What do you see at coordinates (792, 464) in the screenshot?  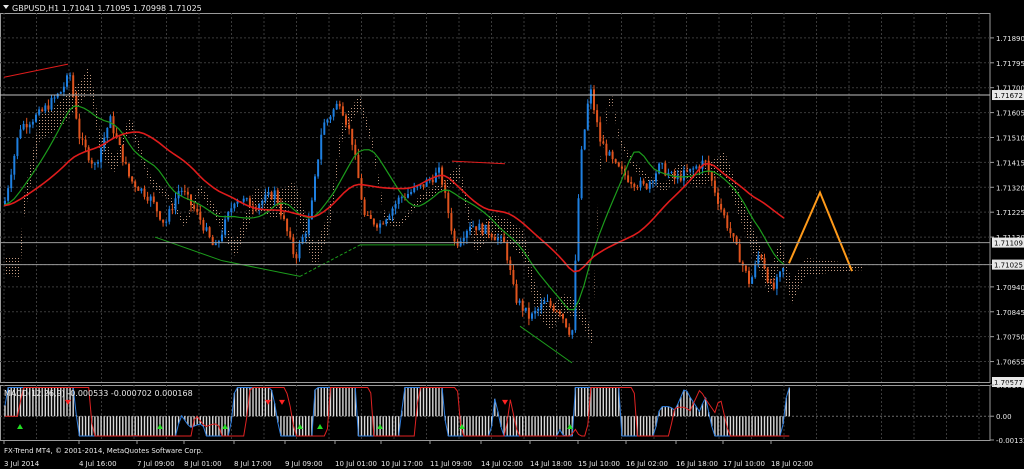 I see `time-tick-label: 18 Jul 02:00` at bounding box center [792, 464].